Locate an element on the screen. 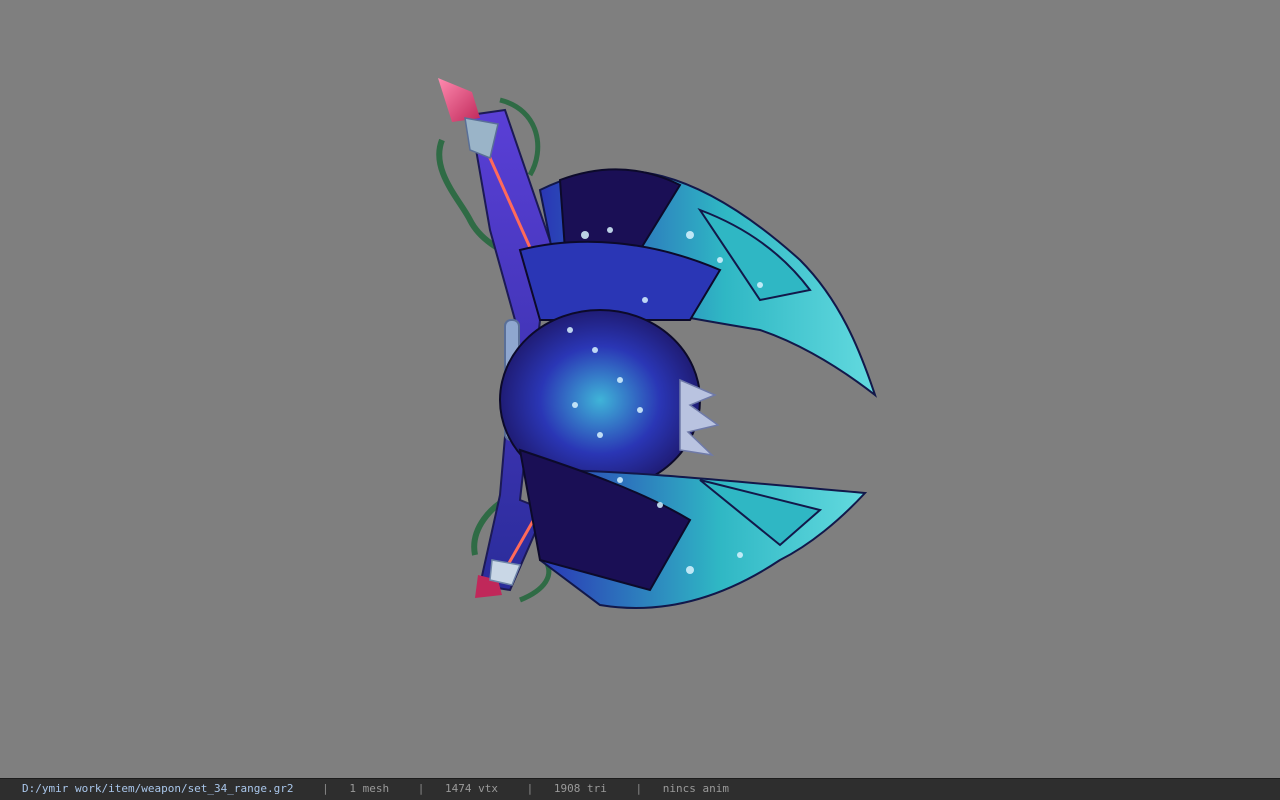 This screenshot has height=800, width=1280. lower-wing is located at coordinates (693, 528).